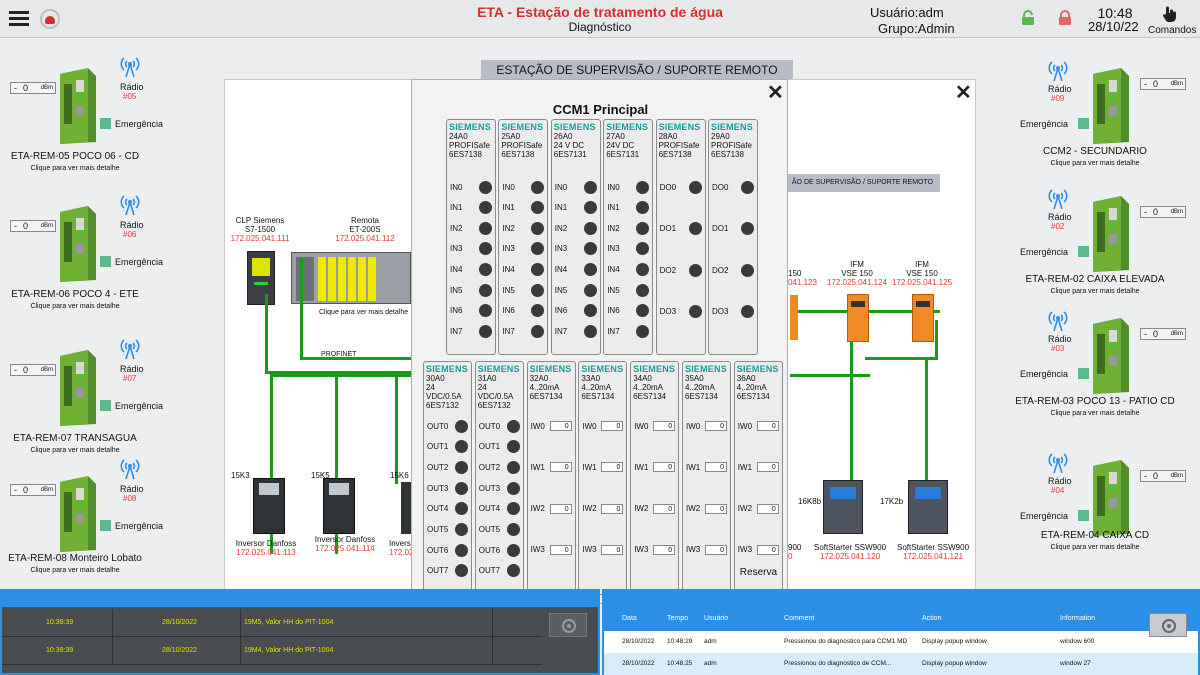 Image resolution: width=1200 pixels, height=675 pixels. Describe the element at coordinates (261, 278) in the screenshot. I see `clp-siemens-device` at that location.